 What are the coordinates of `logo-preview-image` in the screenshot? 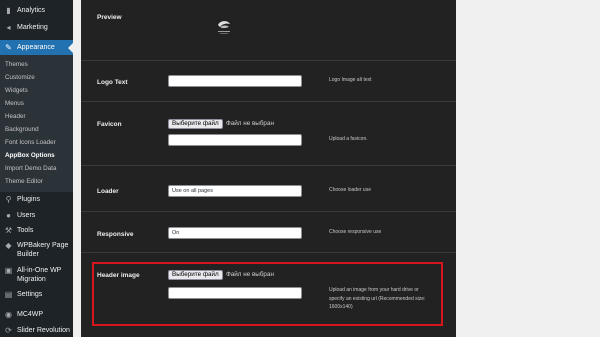 It's located at (224, 27).